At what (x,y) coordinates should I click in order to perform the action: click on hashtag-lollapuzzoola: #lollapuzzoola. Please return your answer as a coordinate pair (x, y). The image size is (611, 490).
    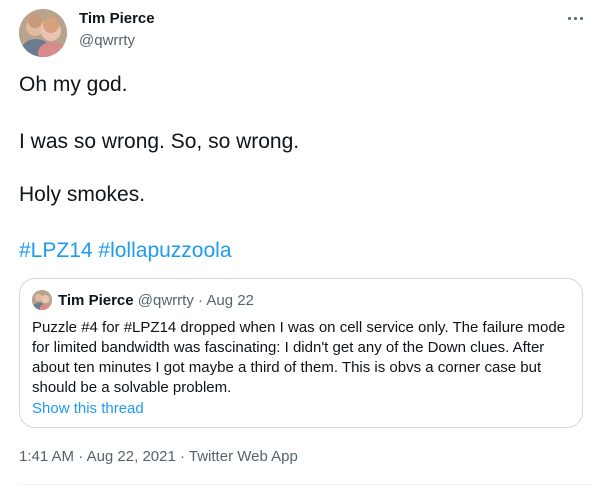
    Looking at the image, I should click on (164, 250).